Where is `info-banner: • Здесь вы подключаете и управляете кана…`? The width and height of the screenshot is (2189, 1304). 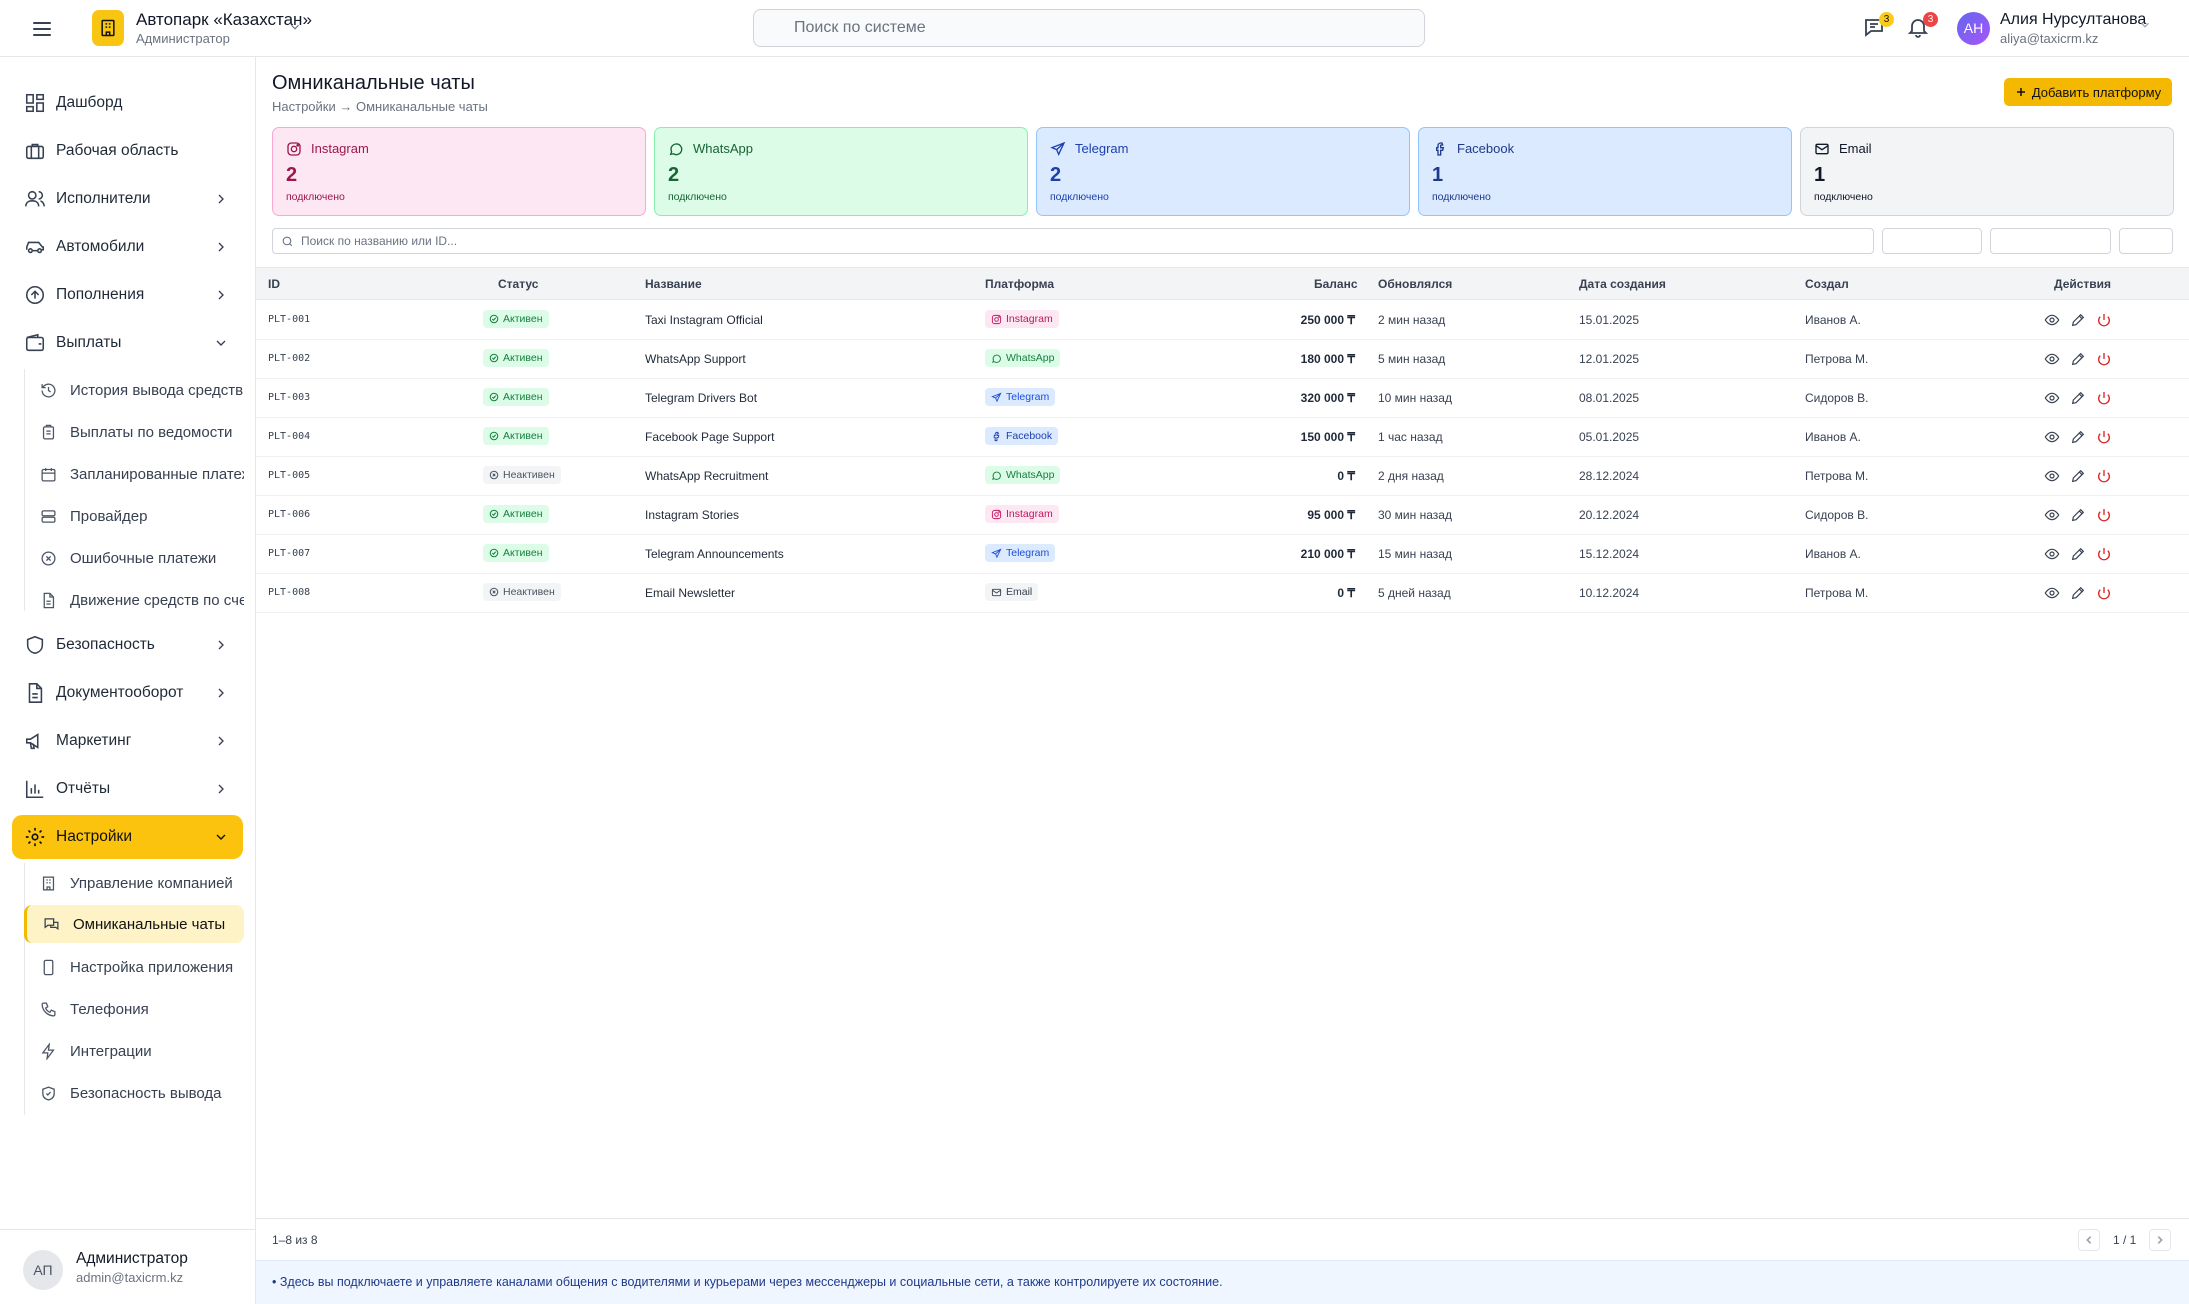
info-banner: • Здесь вы подключаете и управляете кана… is located at coordinates (1222, 1282).